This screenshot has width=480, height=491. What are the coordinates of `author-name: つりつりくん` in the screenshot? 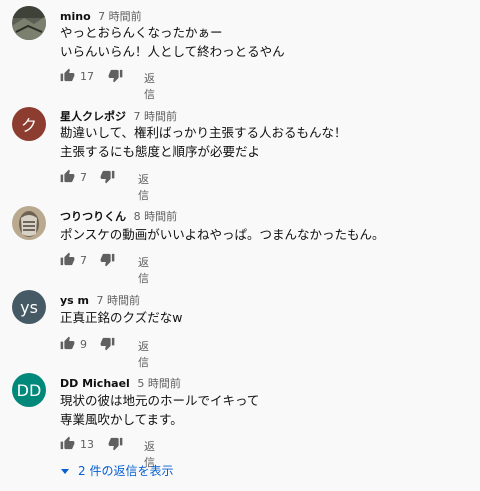 It's located at (93, 216).